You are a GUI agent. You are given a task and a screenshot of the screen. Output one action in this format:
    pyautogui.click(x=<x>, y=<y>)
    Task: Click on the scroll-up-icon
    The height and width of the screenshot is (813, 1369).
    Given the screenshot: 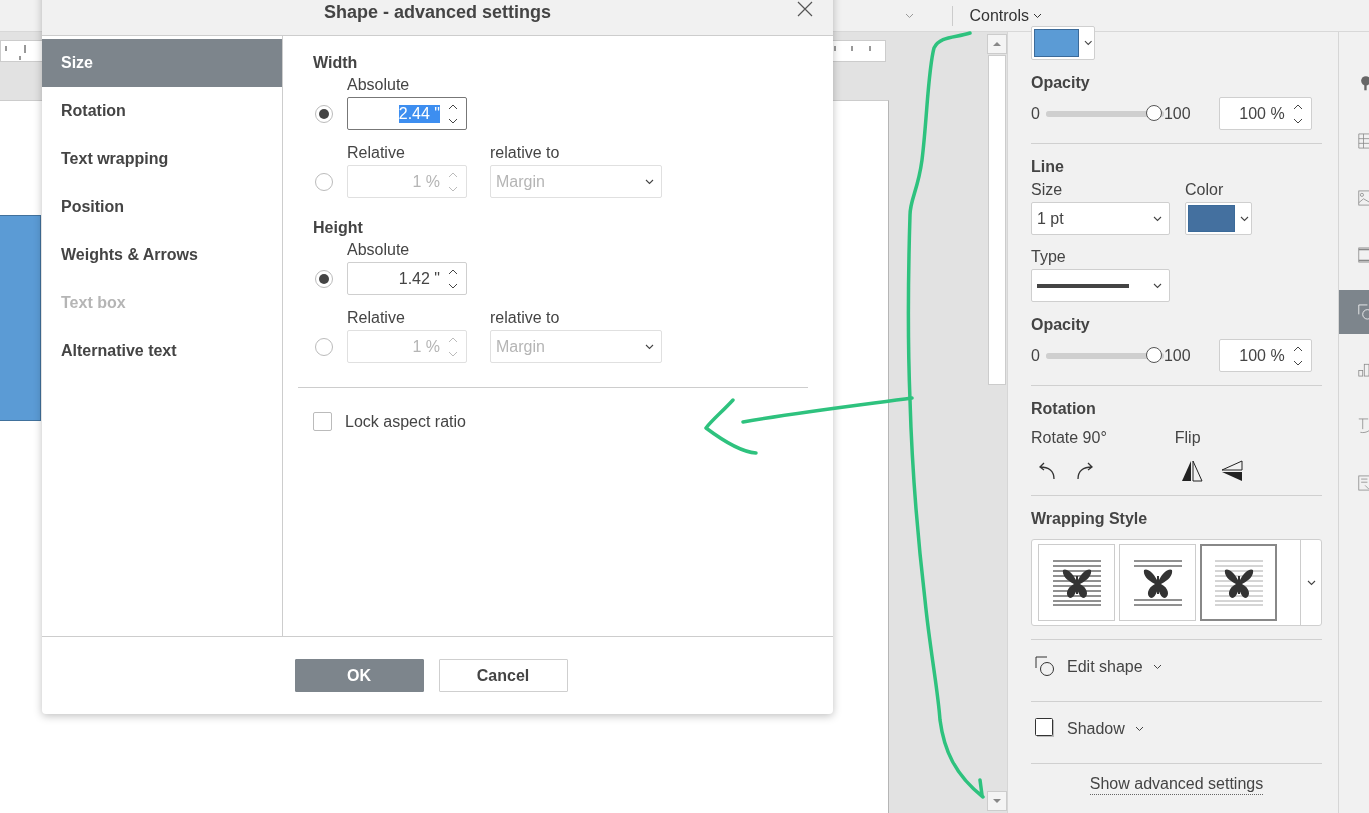 What is the action you would take?
    pyautogui.click(x=996, y=44)
    